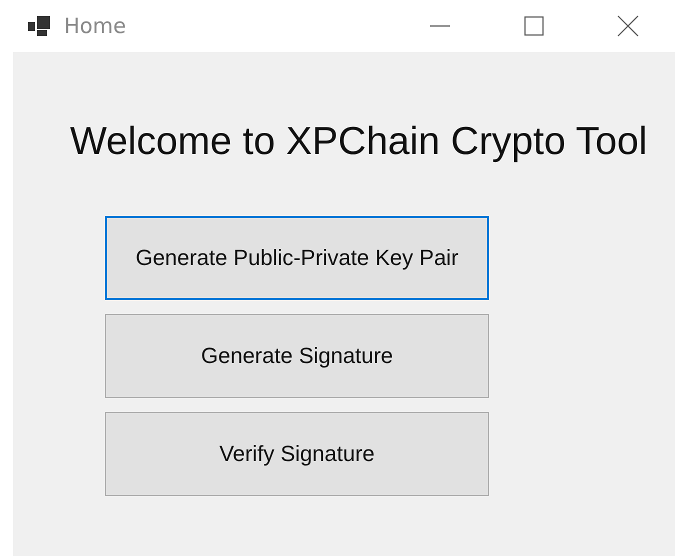 Image resolution: width=675 pixels, height=556 pixels. I want to click on action-button: Verify Signature, so click(297, 454).